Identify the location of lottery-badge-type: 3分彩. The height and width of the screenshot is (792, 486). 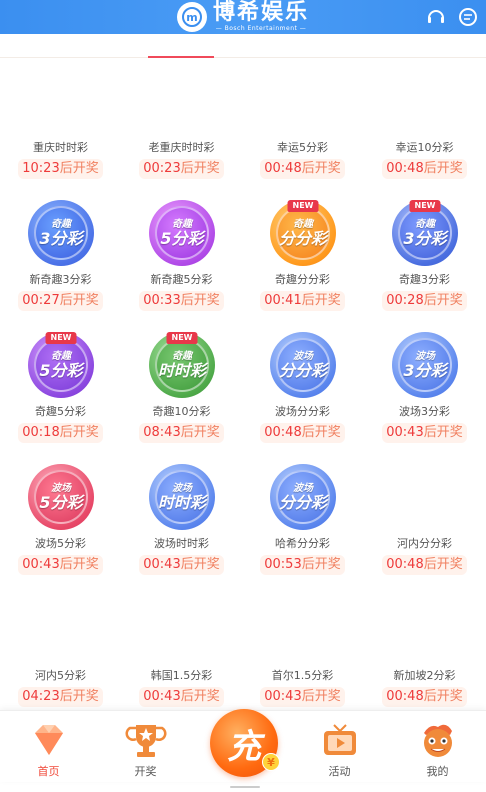
(425, 238).